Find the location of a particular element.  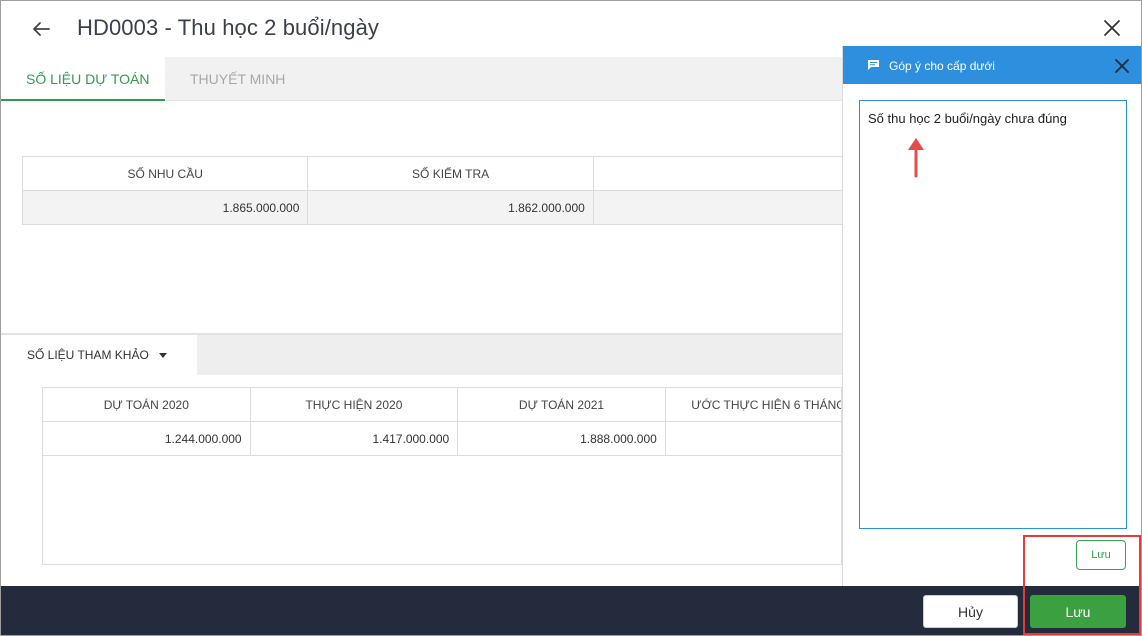

table-cell: 1.244.000.000 is located at coordinates (147, 438).